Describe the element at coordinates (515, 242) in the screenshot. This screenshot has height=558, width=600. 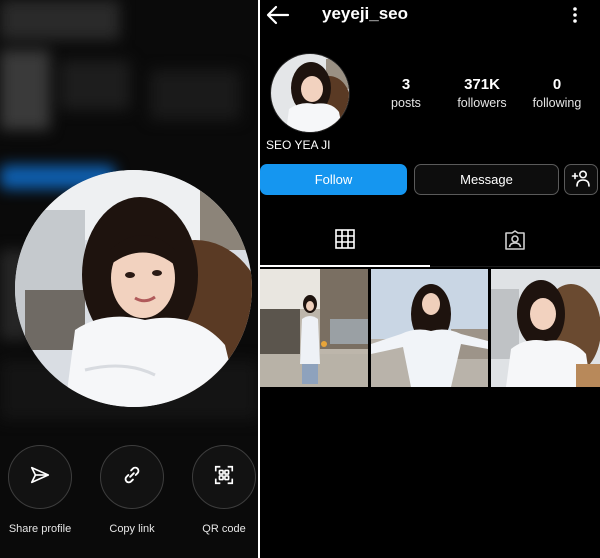
I see `tagged-person-icon` at that location.